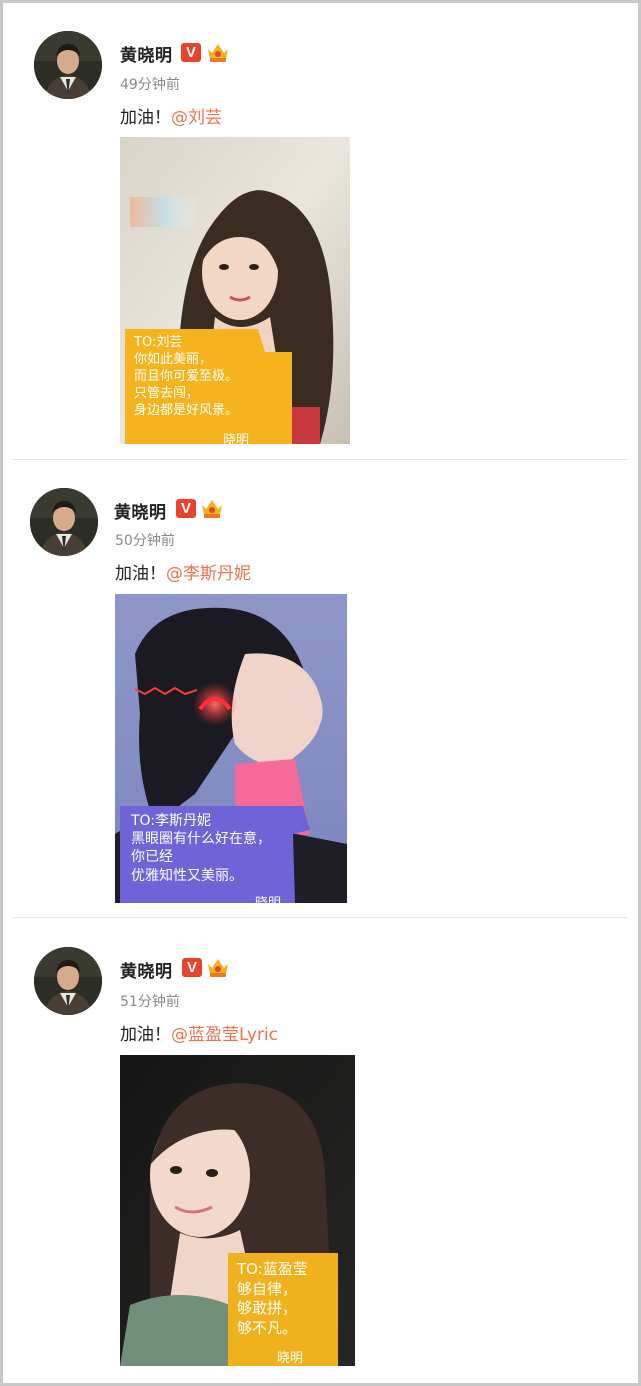  Describe the element at coordinates (224, 1035) in the screenshot. I see `mention-link: @蓝盈莹Lyric` at that location.